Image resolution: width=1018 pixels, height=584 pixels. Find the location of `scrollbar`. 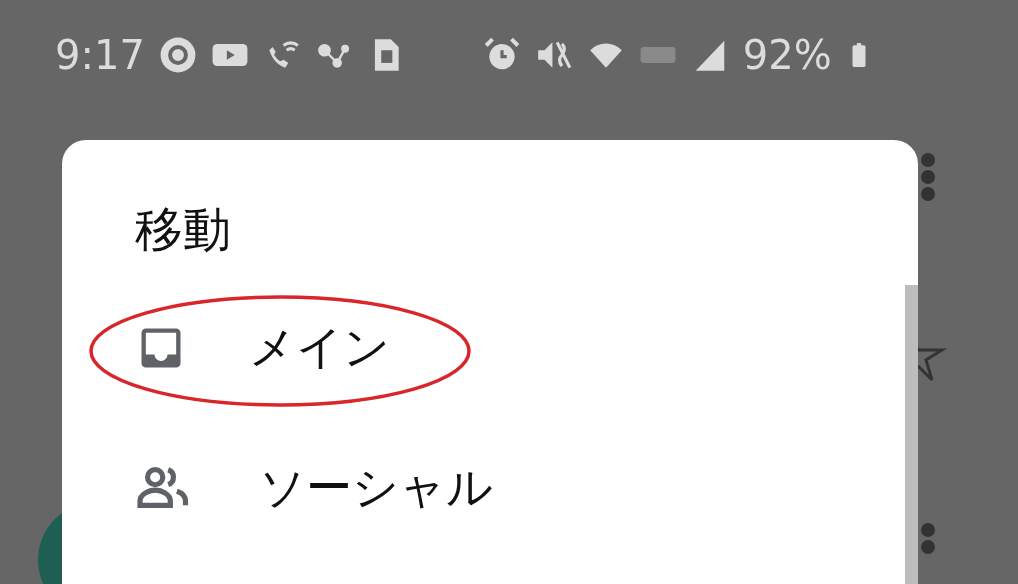

scrollbar is located at coordinates (911, 434).